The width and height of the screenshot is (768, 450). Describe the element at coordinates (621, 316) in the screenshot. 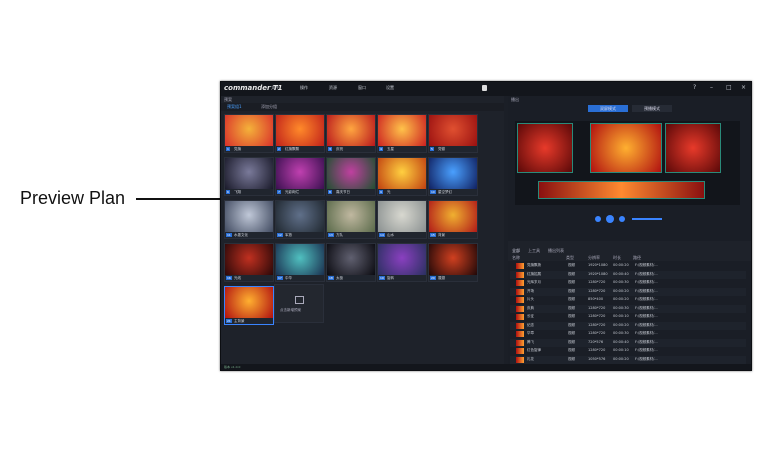

I see `row-duration: 00:00:10` at that location.